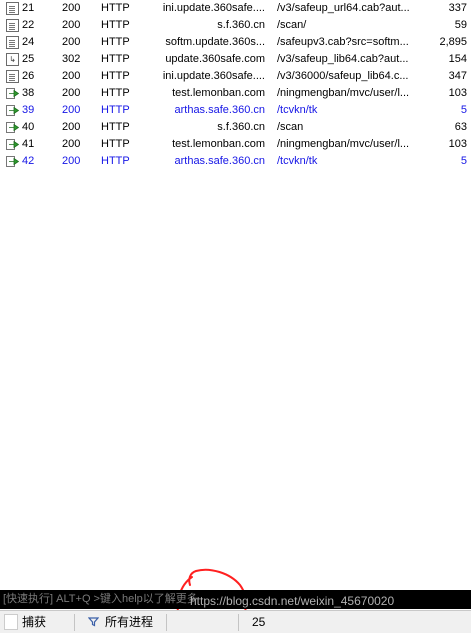 Image resolution: width=471 pixels, height=635 pixels. What do you see at coordinates (28, 42) in the screenshot?
I see `session-number: 24` at bounding box center [28, 42].